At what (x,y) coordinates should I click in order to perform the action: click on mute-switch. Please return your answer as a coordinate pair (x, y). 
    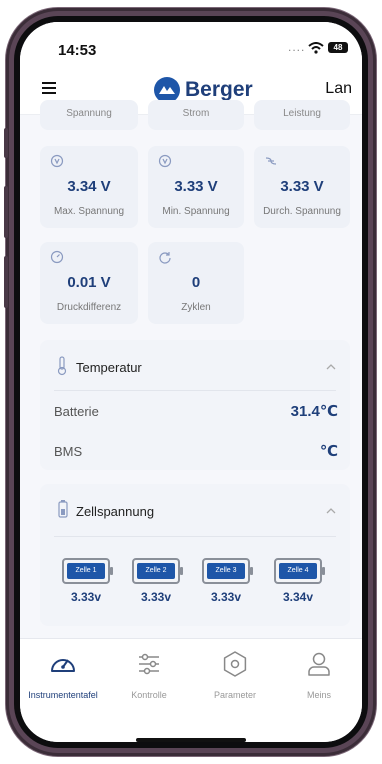
    Looking at the image, I should click on (6, 143).